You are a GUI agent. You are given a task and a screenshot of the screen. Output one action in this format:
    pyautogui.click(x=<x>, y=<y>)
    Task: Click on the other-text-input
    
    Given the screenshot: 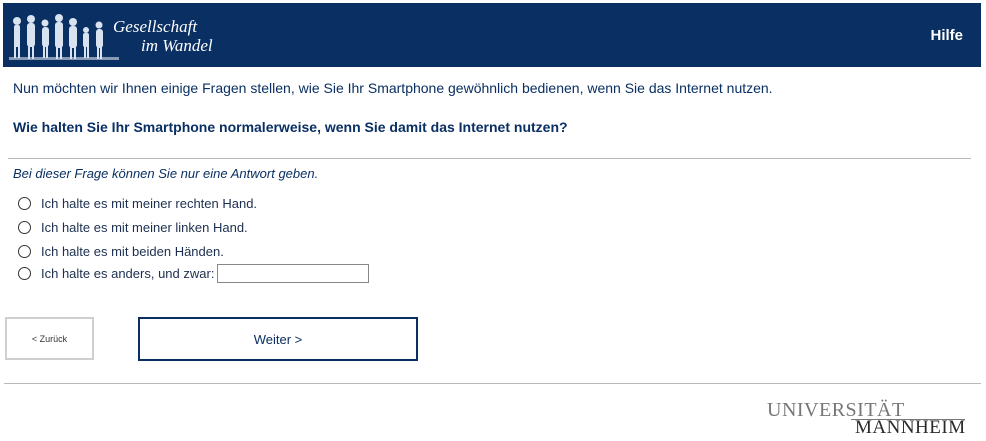 What is the action you would take?
    pyautogui.click(x=293, y=273)
    